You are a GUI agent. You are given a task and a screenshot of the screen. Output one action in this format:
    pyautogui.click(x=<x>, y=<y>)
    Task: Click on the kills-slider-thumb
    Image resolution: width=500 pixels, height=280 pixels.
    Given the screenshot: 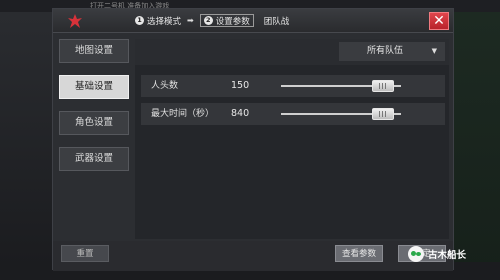 What is the action you would take?
    pyautogui.click(x=383, y=86)
    